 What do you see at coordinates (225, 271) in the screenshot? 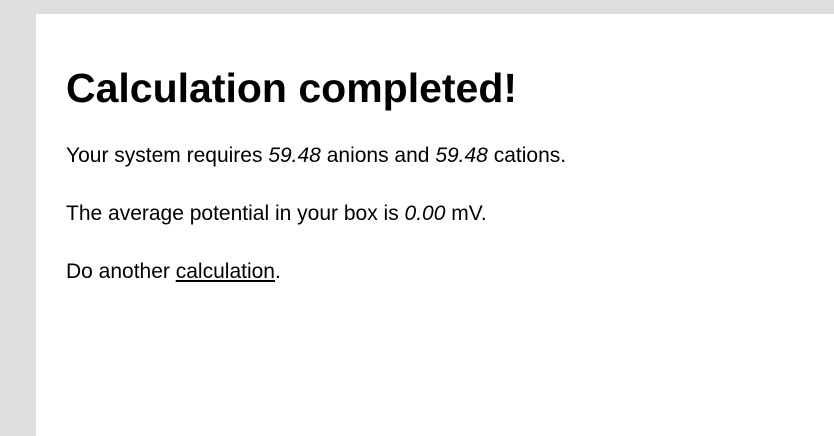
I see `calculation-link: calculation` at bounding box center [225, 271].